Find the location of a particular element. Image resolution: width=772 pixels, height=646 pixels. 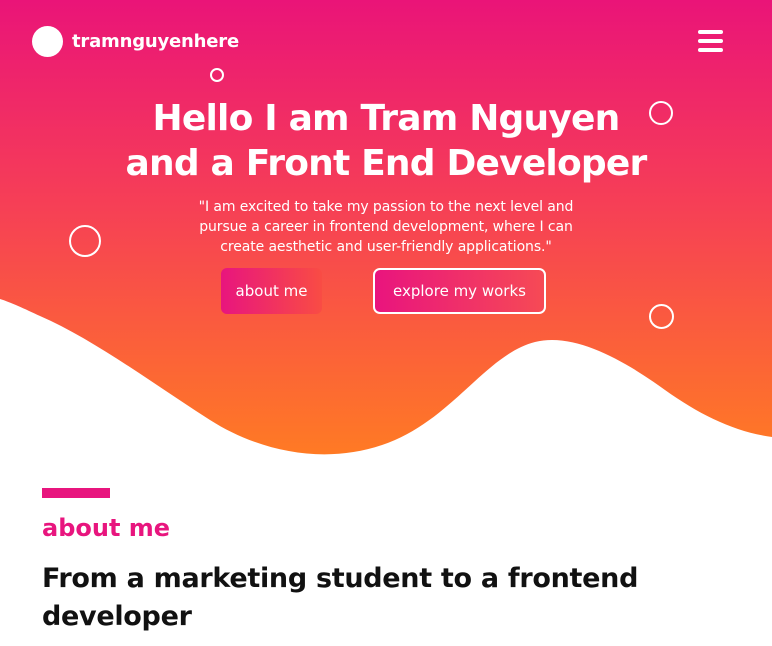

about-section-label: about me is located at coordinates (106, 528).